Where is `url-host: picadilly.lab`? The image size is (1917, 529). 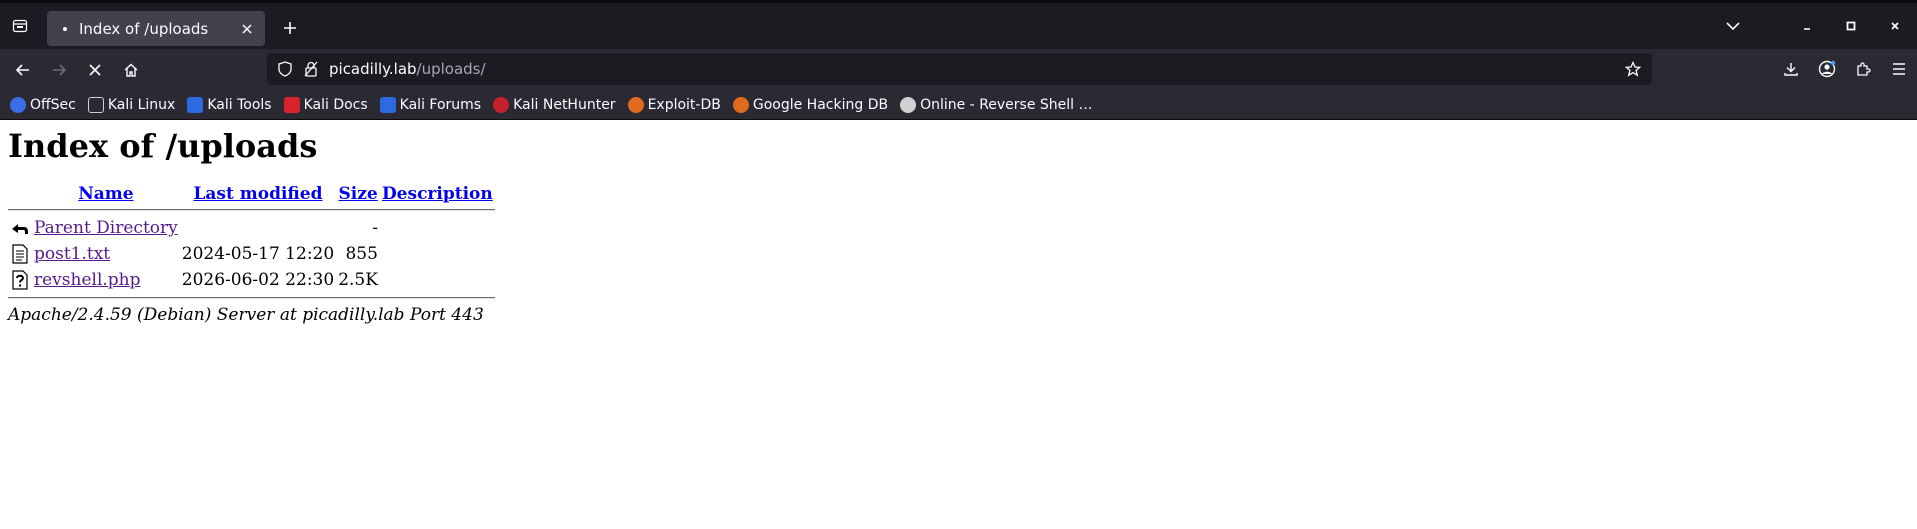
url-host: picadilly.lab is located at coordinates (373, 69).